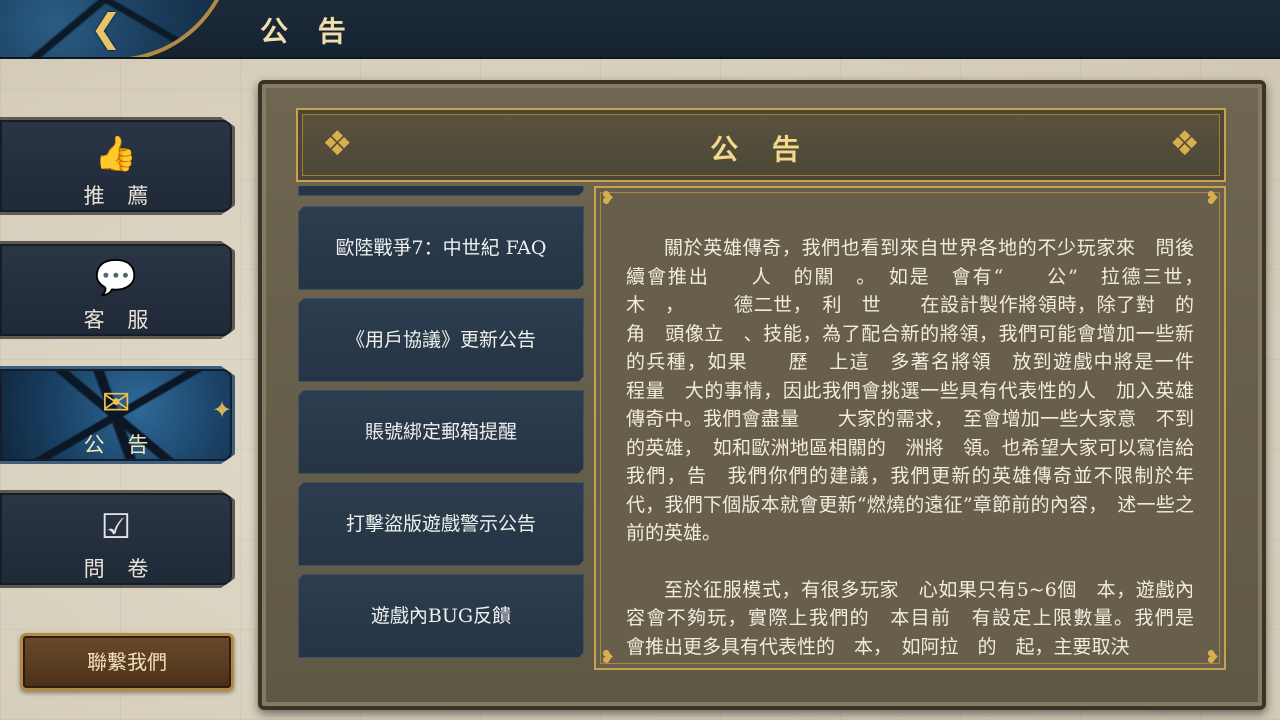 The height and width of the screenshot is (720, 1280). What do you see at coordinates (441, 524) in the screenshot?
I see `notice-item: 打擊盜版遊戲警示公告` at bounding box center [441, 524].